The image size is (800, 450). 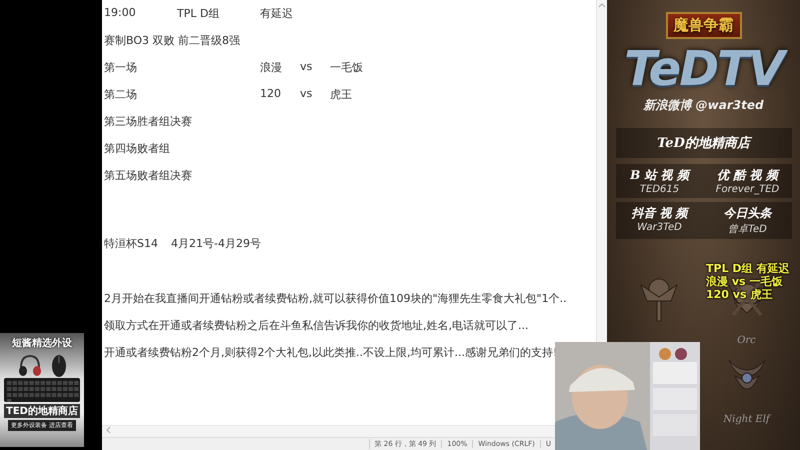 What do you see at coordinates (131, 243) in the screenshot?
I see `text-cell-text: 特洹杯S14` at bounding box center [131, 243].